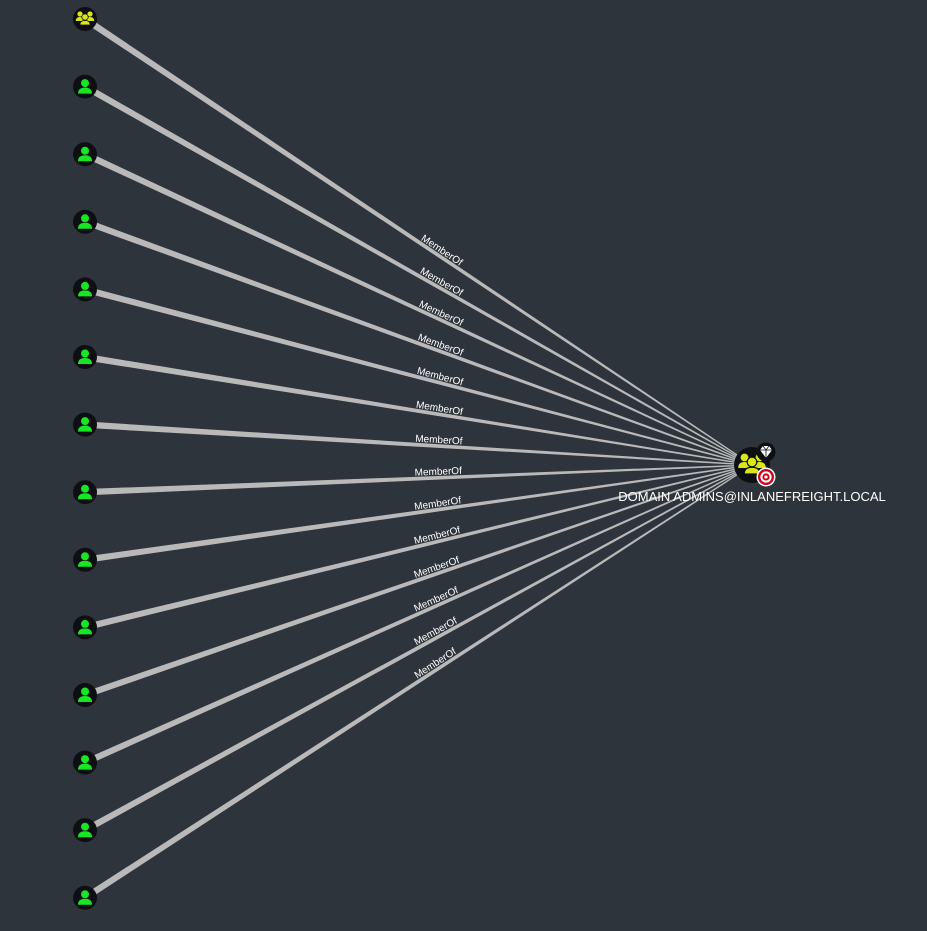 This screenshot has width=927, height=931. What do you see at coordinates (85, 458) in the screenshot?
I see `node-layer` at bounding box center [85, 458].